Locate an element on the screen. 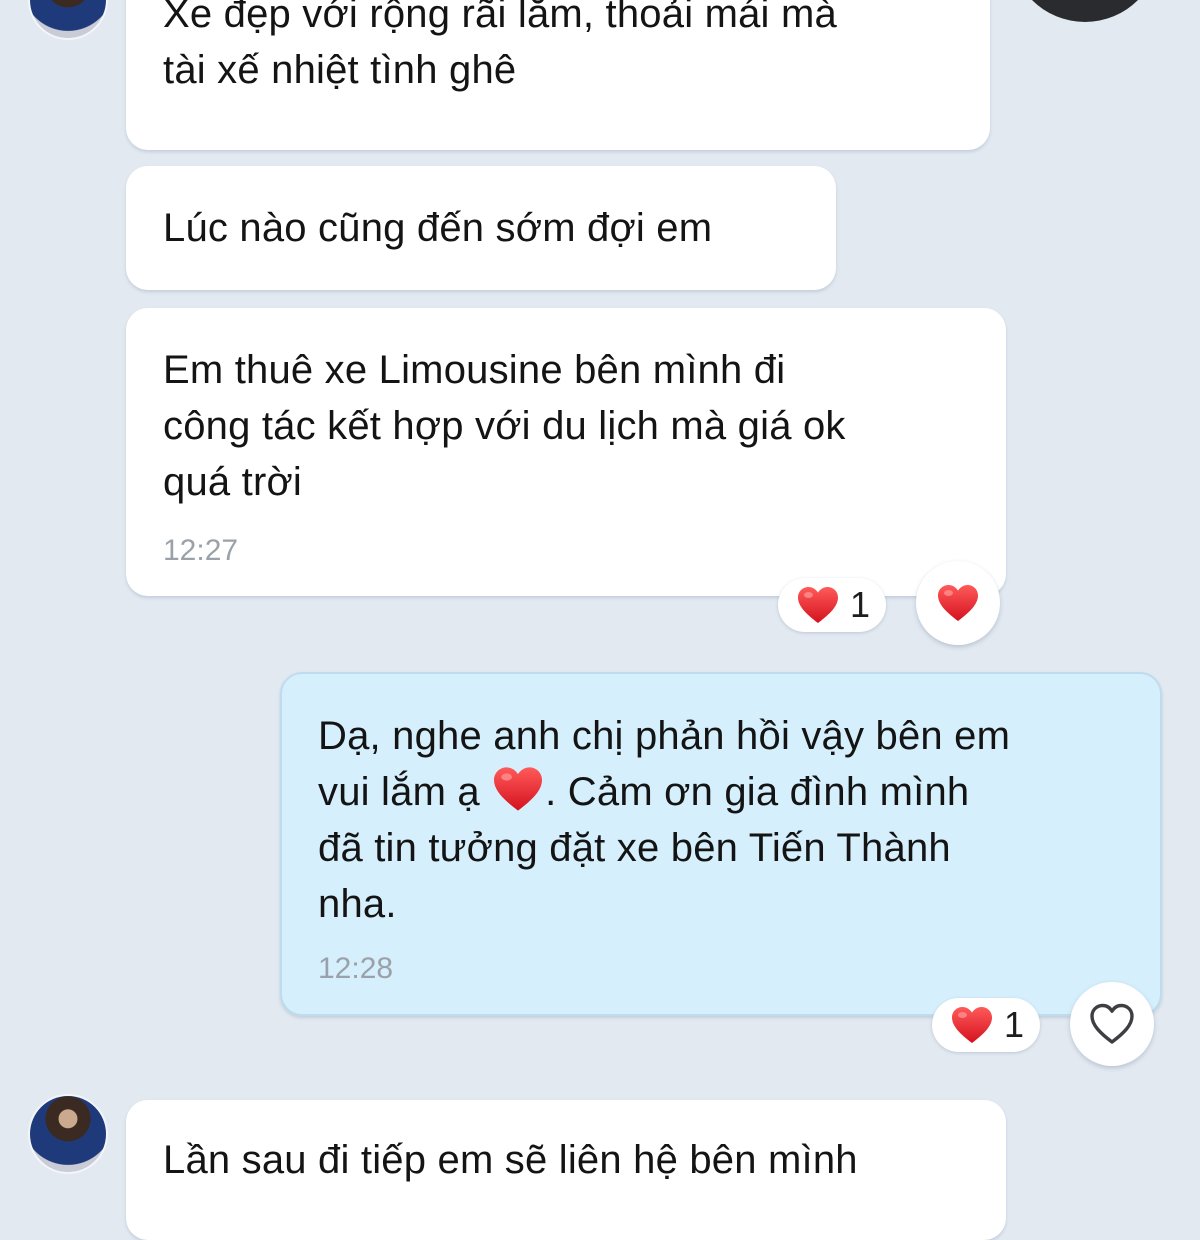 This screenshot has width=1200, height=1240. heart-filled-icon is located at coordinates (958, 603).